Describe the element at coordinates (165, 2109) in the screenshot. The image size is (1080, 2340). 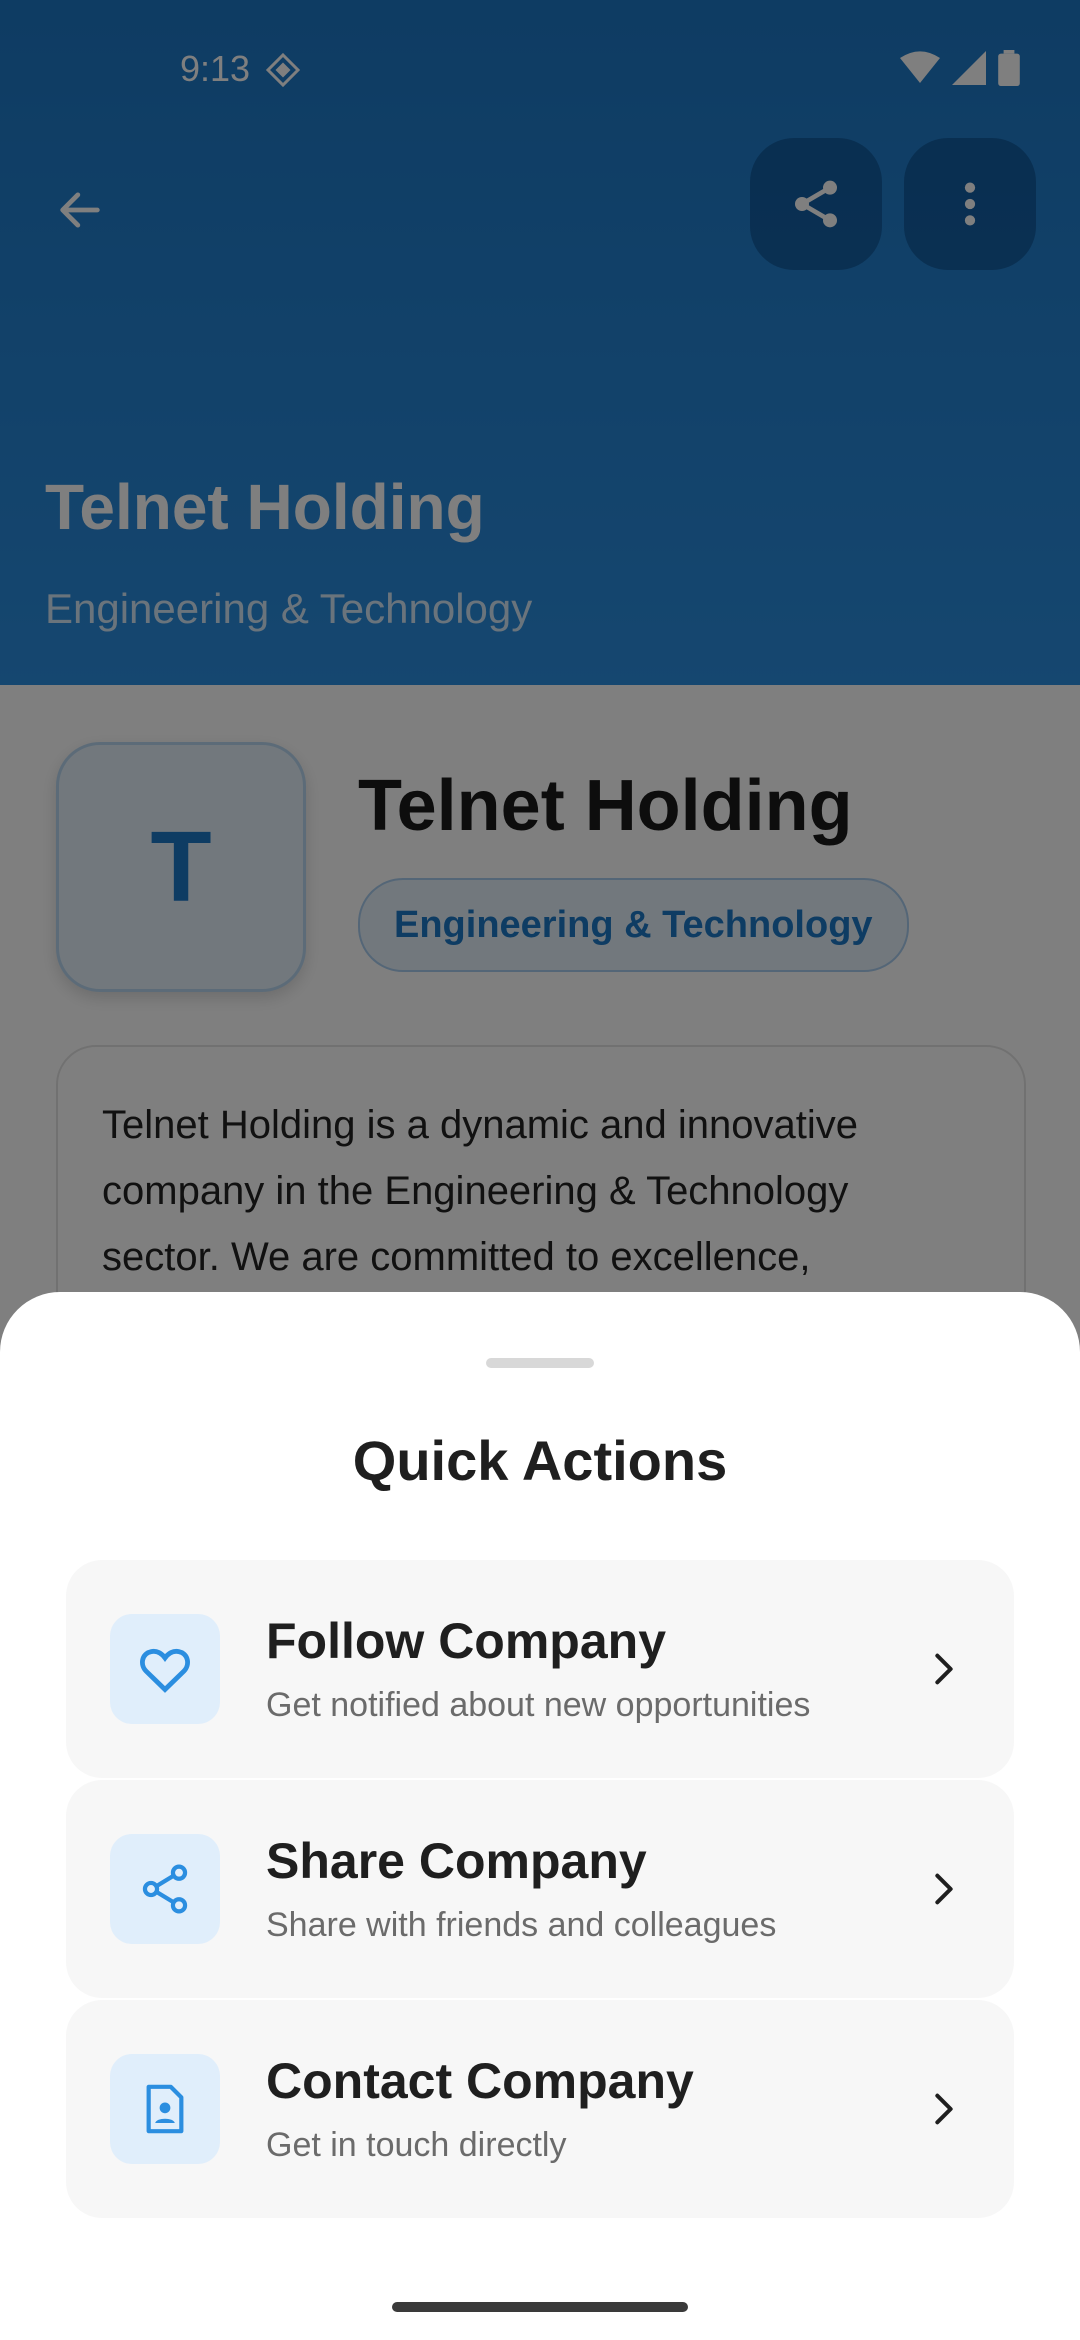
I see `contact-icon` at that location.